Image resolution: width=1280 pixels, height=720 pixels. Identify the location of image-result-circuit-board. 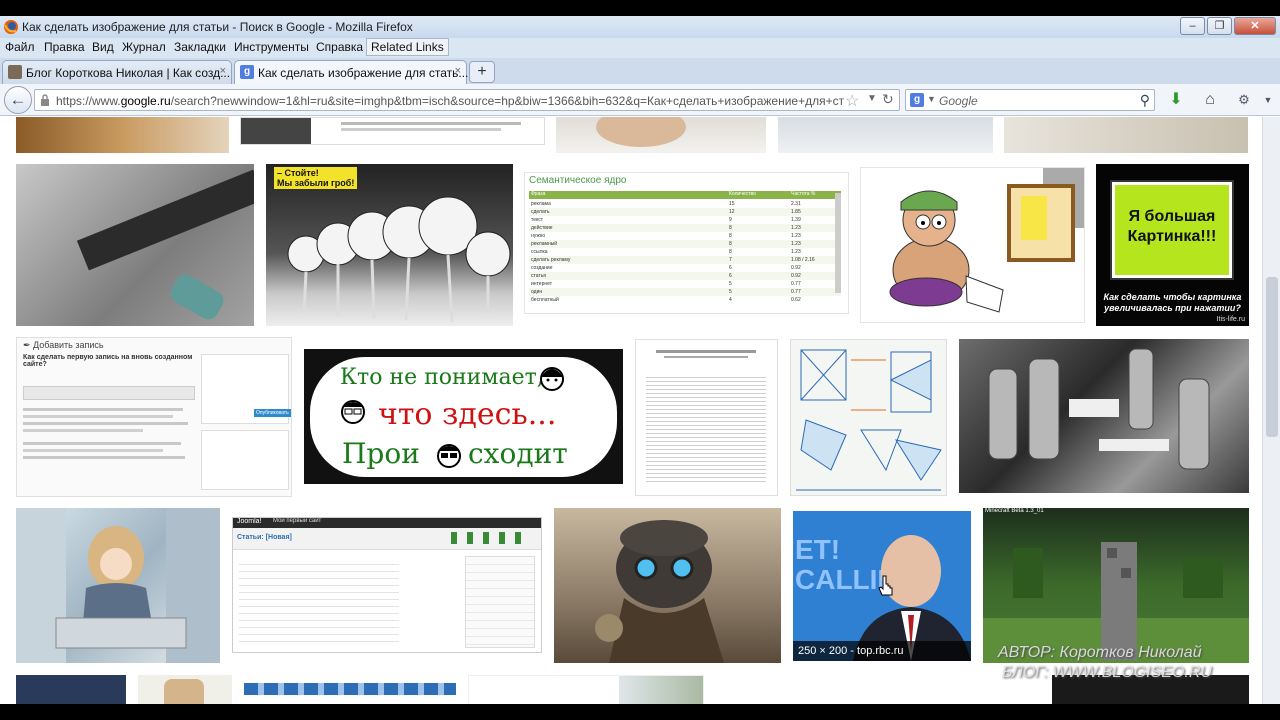
(1104, 416).